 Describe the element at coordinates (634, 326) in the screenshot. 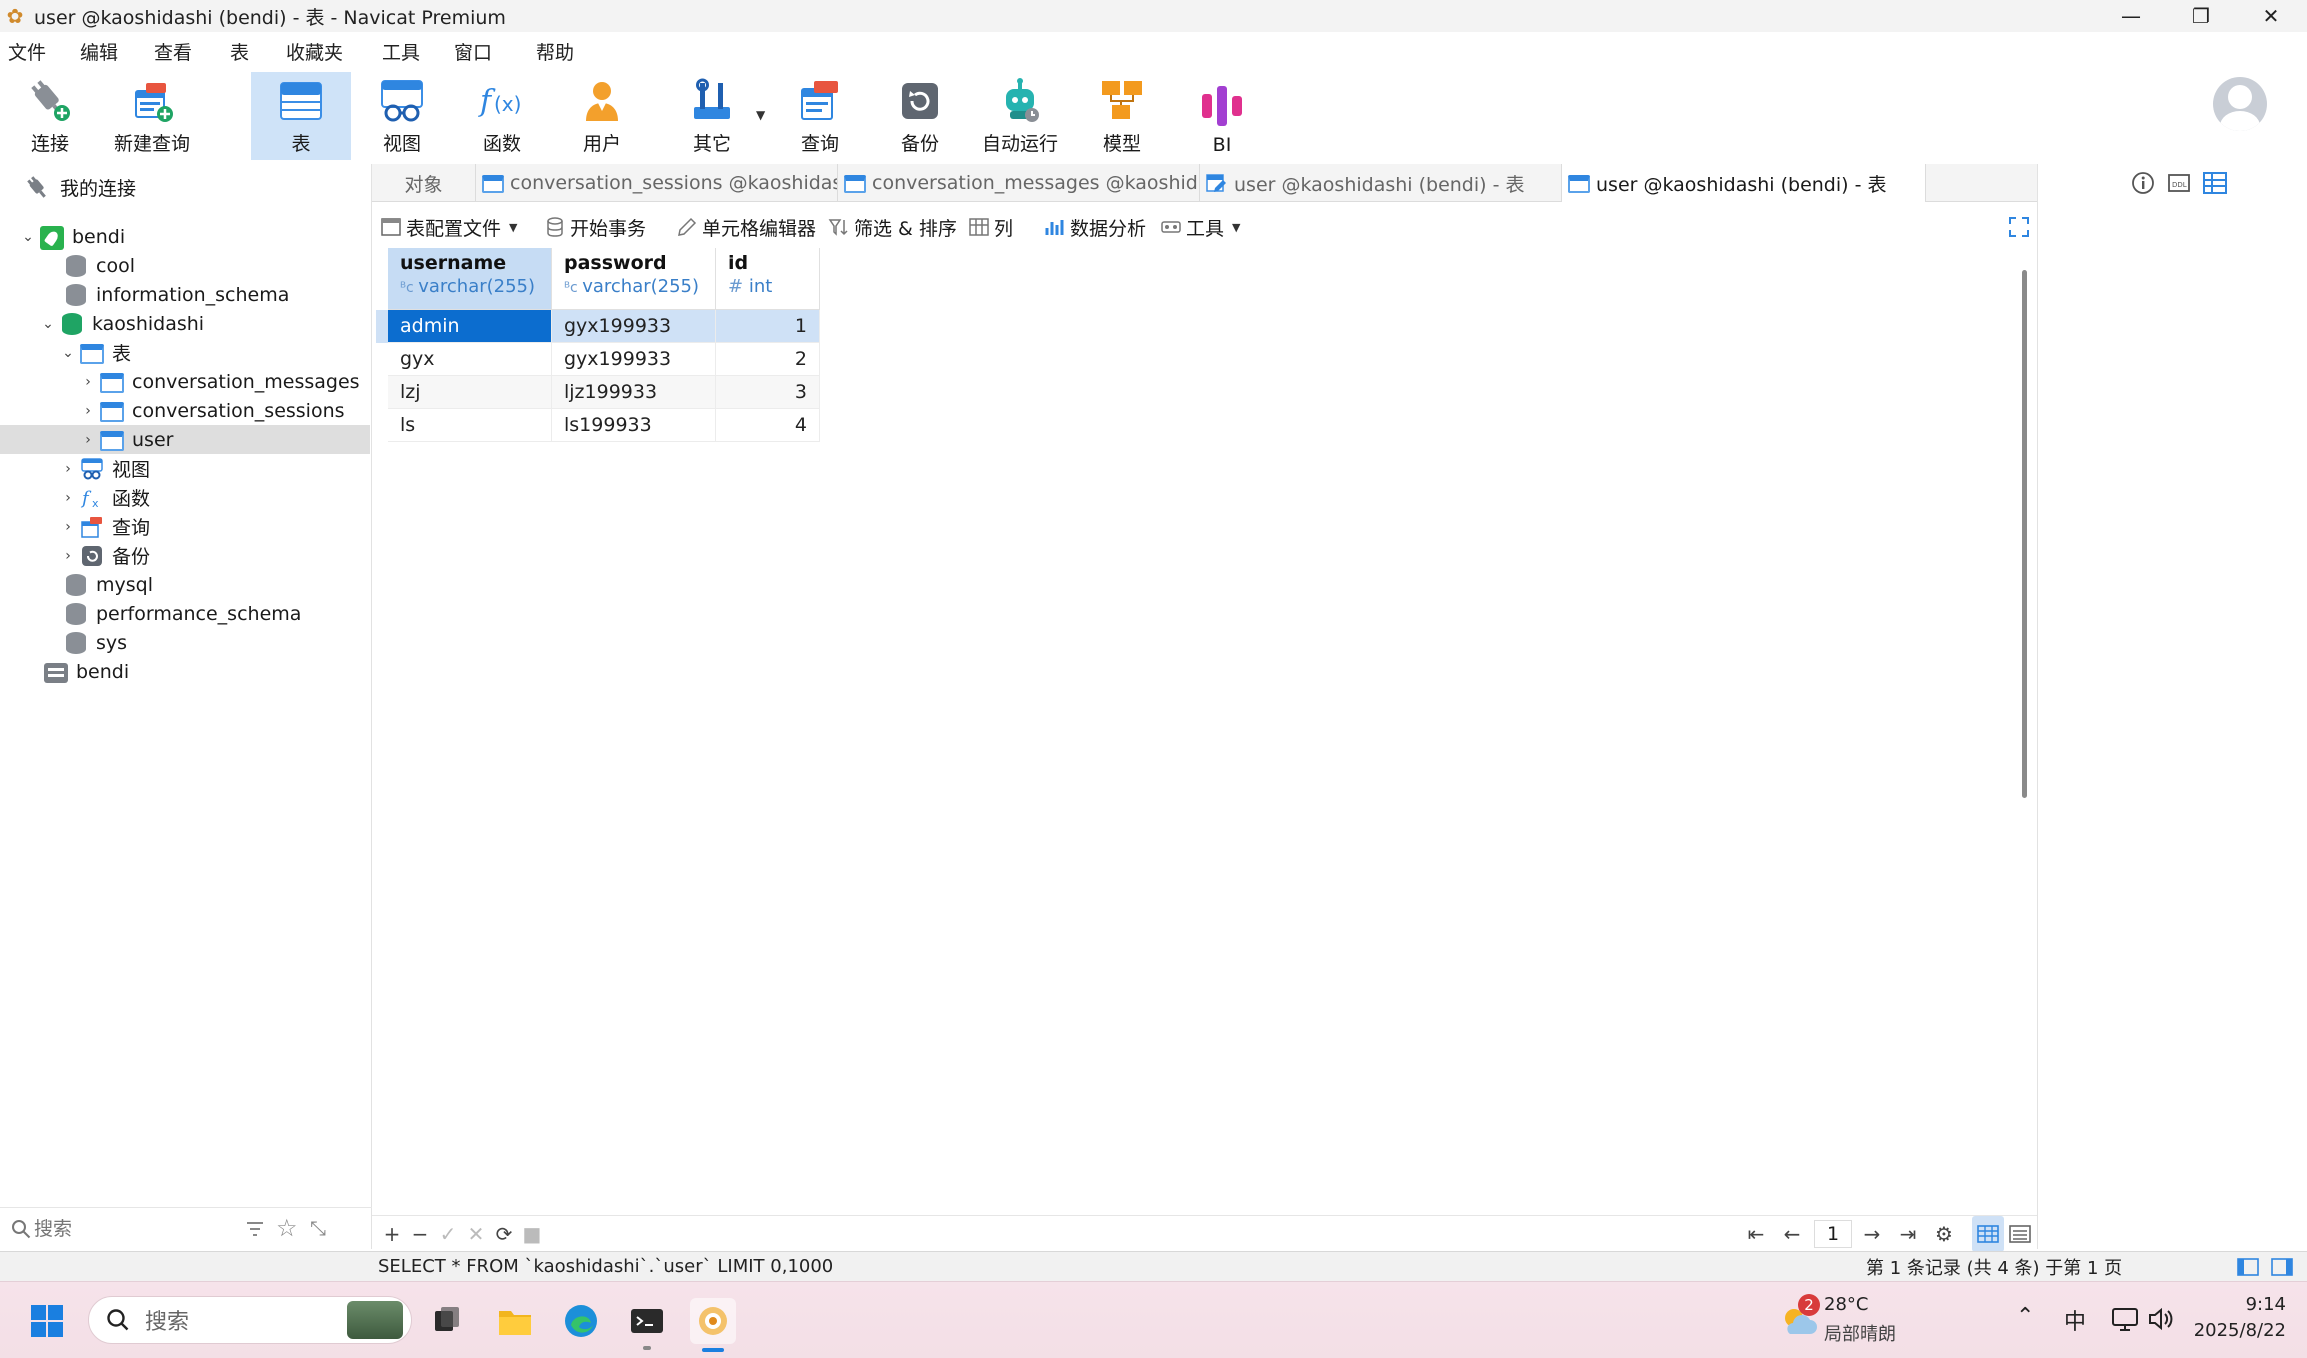

I see `cell-password: gyx199933` at that location.